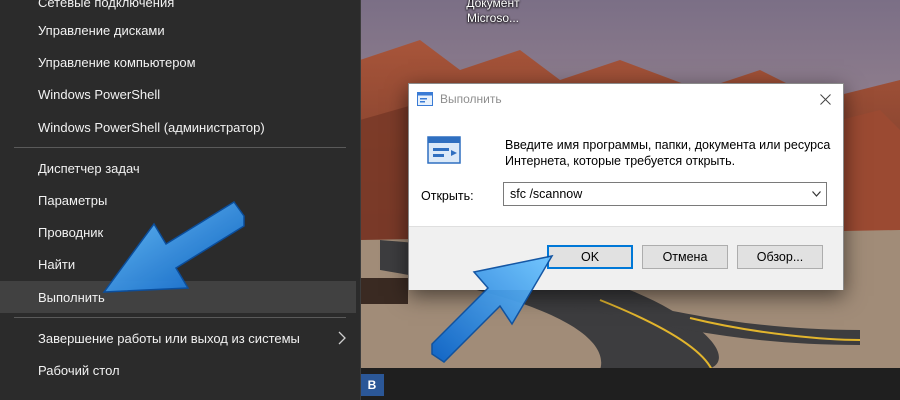 This screenshot has height=400, width=900. Describe the element at coordinates (79, 370) in the screenshot. I see `menu-item-label: Рабочий стол` at that location.